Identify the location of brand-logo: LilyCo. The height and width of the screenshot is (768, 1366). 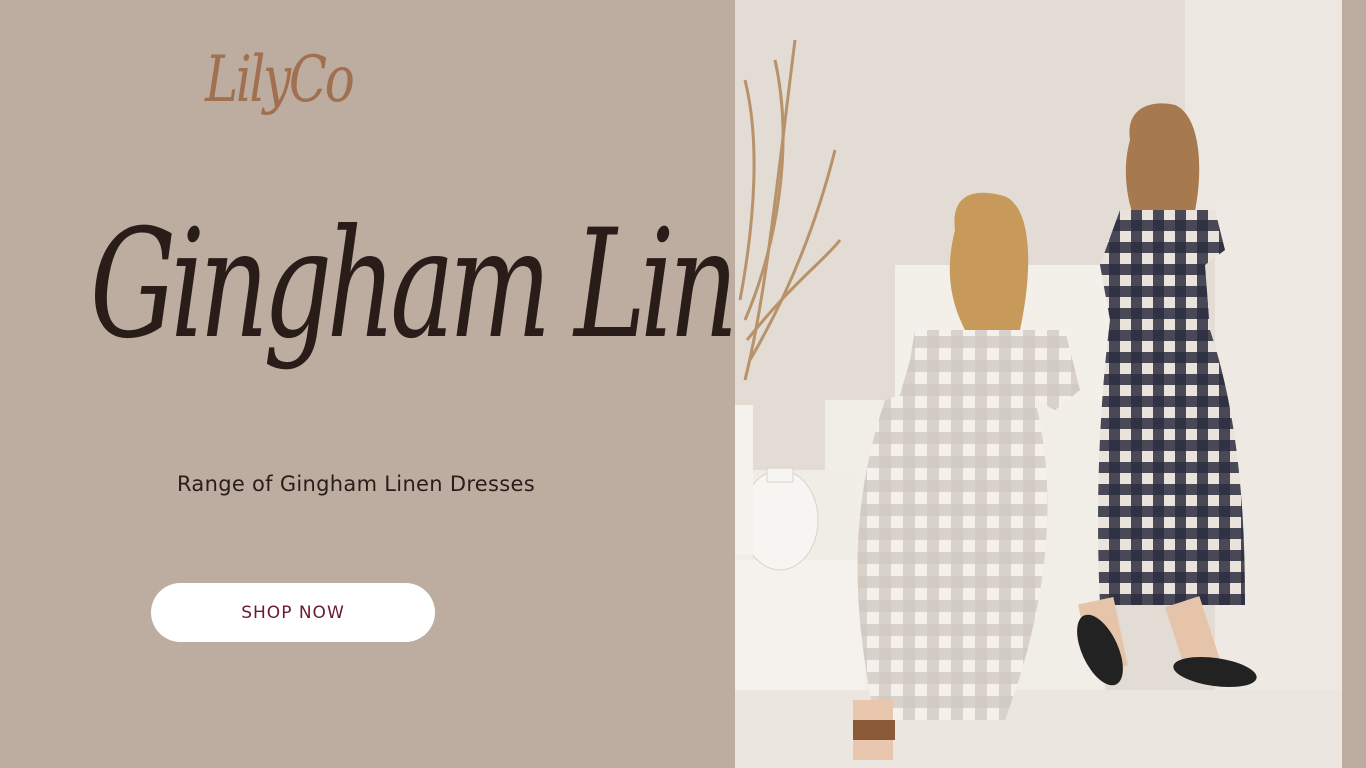
(280, 80).